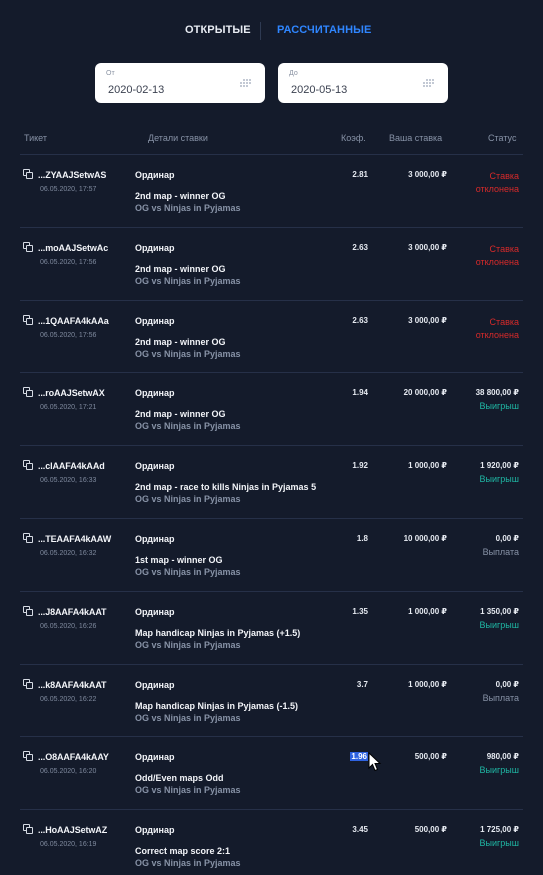 Image resolution: width=543 pixels, height=875 pixels. What do you see at coordinates (416, 138) in the screenshot?
I see `column-header-stake: Ваша ставка` at bounding box center [416, 138].